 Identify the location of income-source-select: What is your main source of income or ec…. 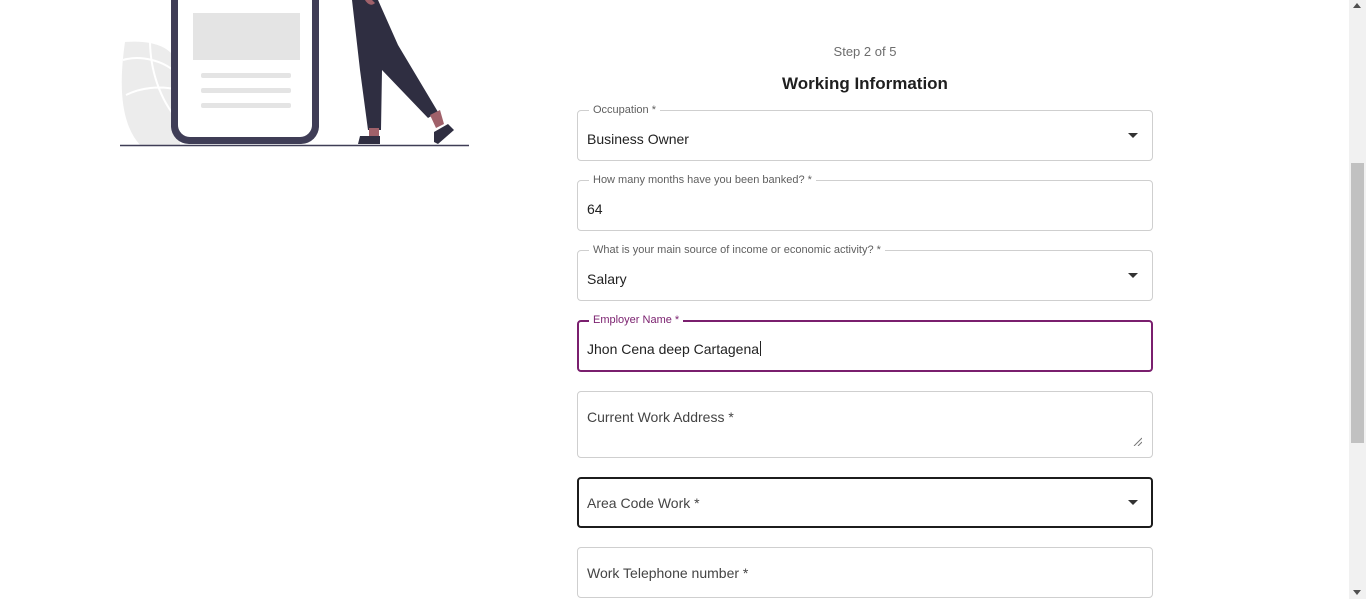
(865, 272).